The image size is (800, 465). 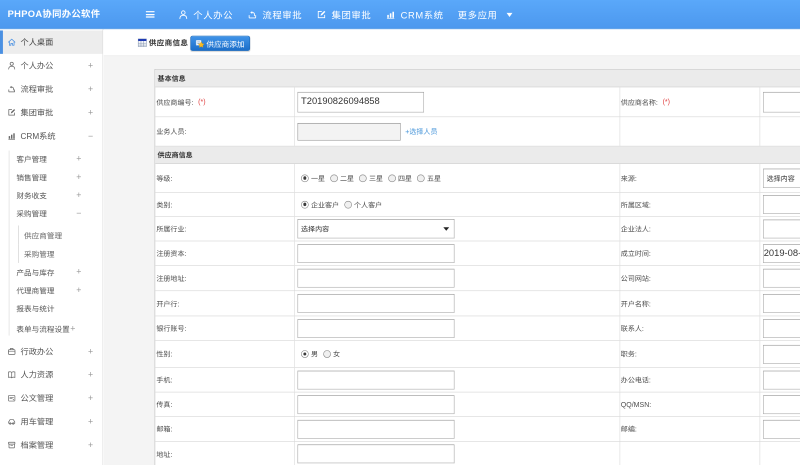 I want to click on mobile-input, so click(x=376, y=380).